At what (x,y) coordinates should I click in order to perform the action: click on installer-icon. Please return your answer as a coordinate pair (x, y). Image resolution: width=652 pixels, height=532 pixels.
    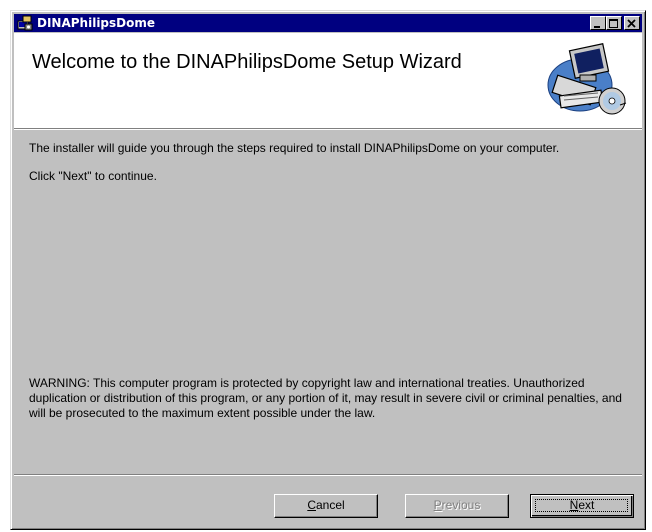
    Looking at the image, I should click on (25, 23).